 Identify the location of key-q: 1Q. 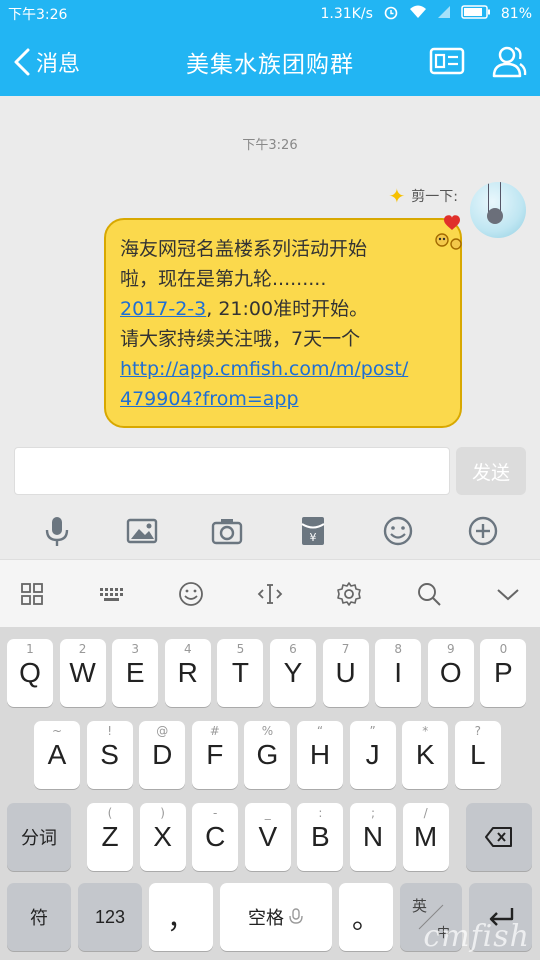
(30, 673).